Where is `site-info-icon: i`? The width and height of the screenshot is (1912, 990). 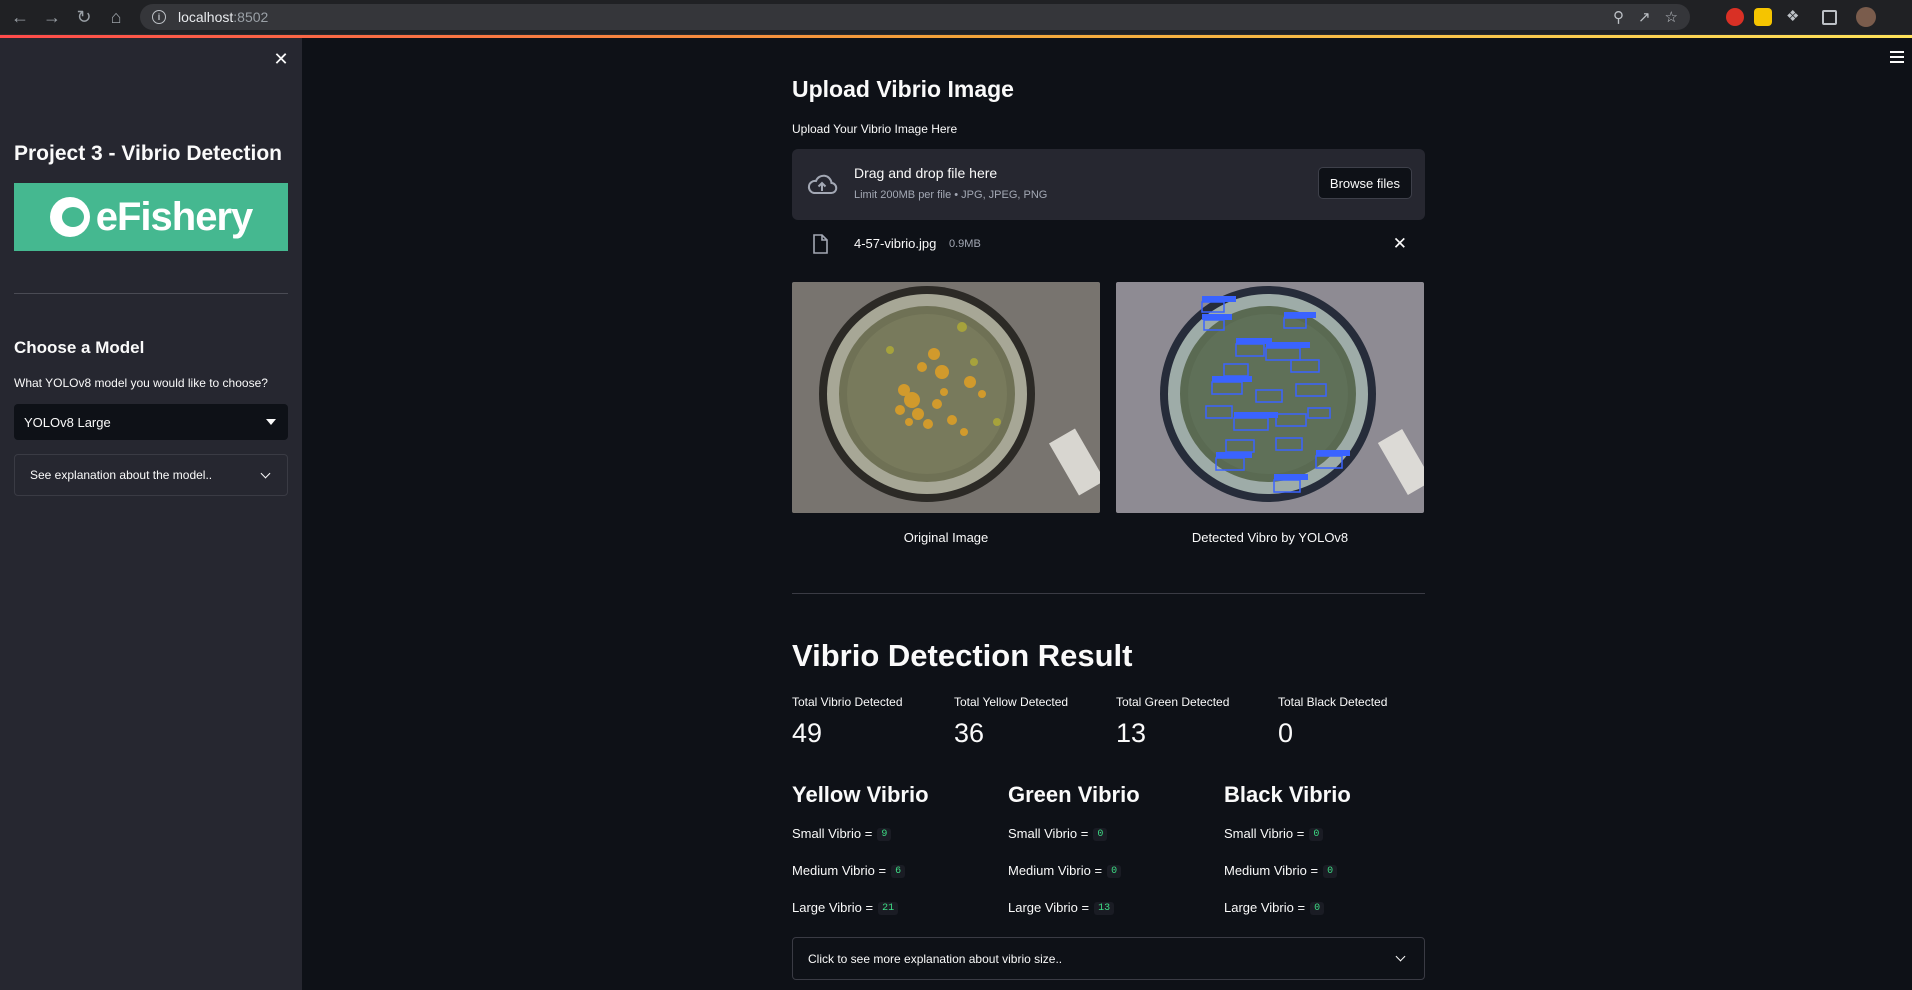
site-info-icon: i is located at coordinates (159, 17).